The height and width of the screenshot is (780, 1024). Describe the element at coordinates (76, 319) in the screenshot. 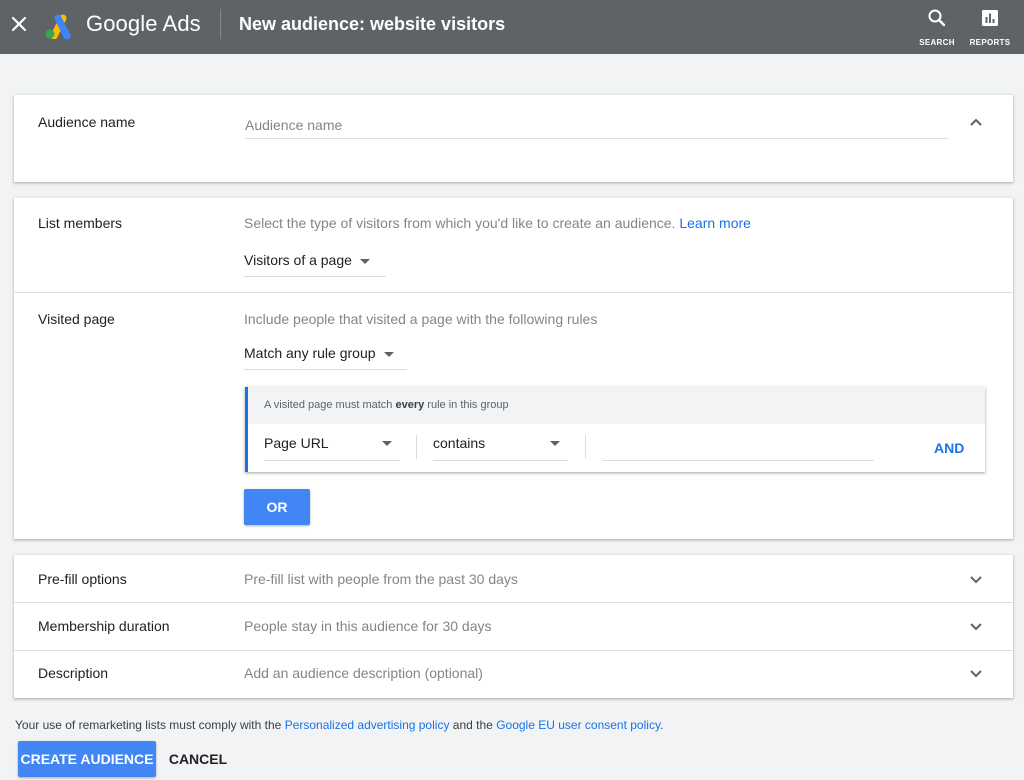

I see `visited-page-label: Visited page` at that location.